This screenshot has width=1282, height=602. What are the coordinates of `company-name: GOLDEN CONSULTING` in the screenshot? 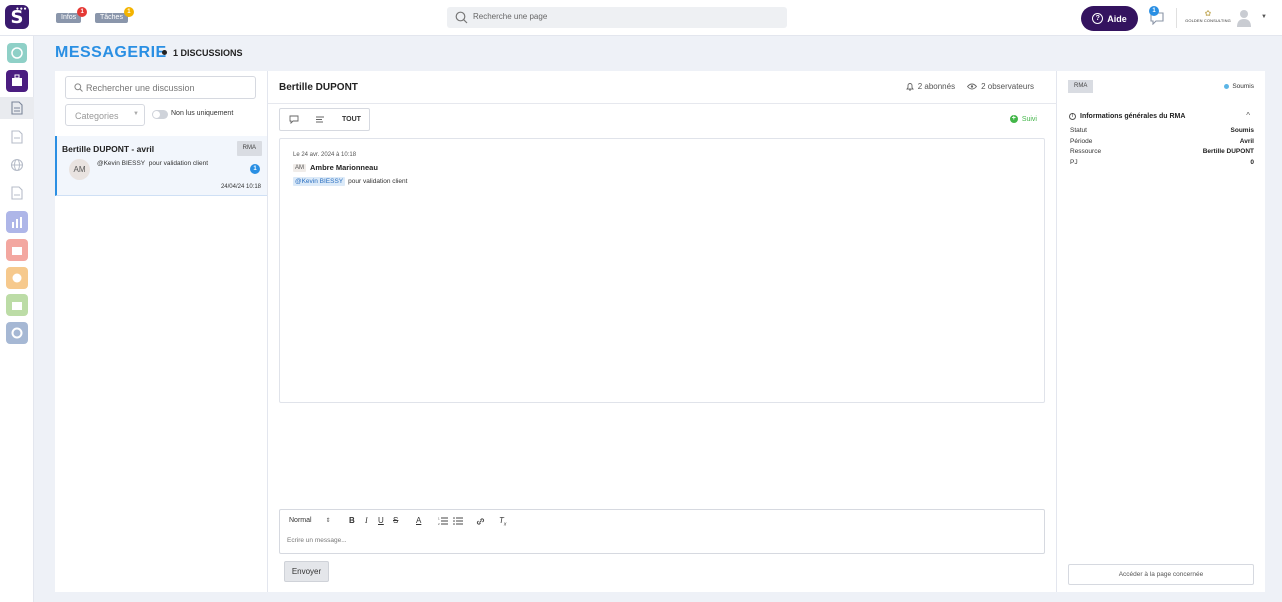 It's located at (1208, 20).